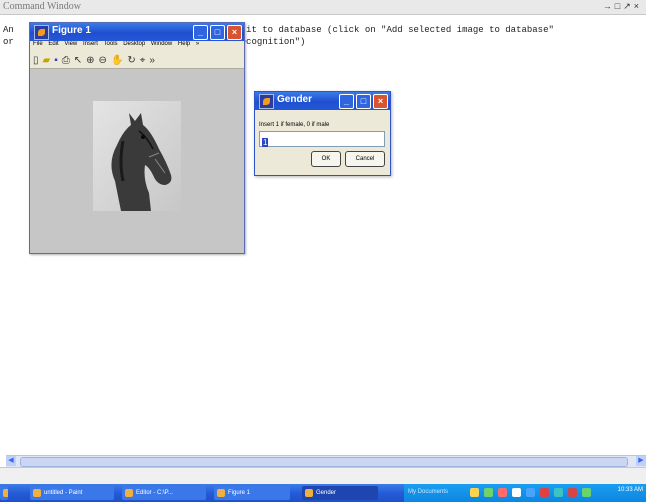 This screenshot has height=502, width=646. What do you see at coordinates (38, 44) in the screenshot?
I see `menu-file: File` at bounding box center [38, 44].